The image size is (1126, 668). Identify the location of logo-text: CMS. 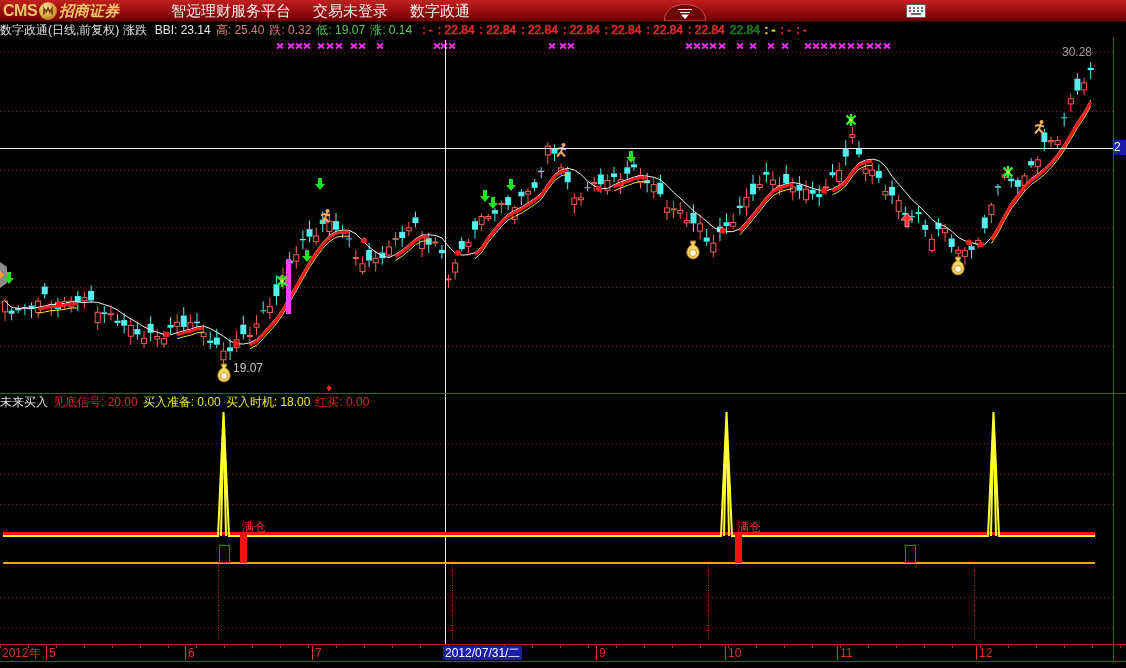
(20, 10).